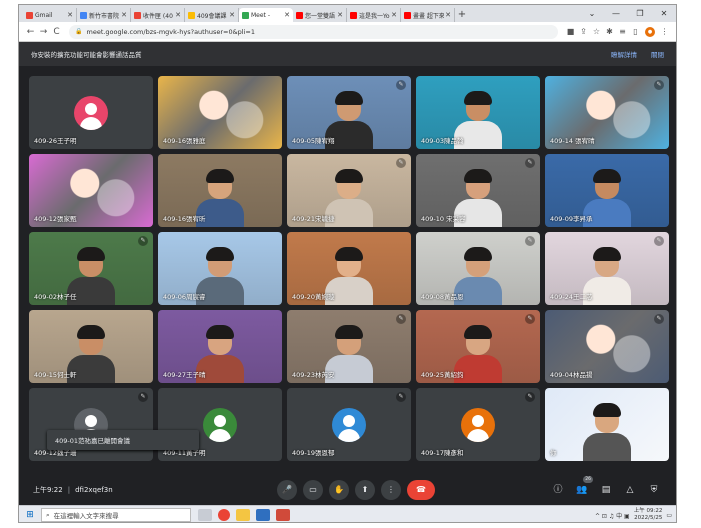  I want to click on tray-icons: ^ ⊡ ♫ 中 ▣, so click(612, 515).